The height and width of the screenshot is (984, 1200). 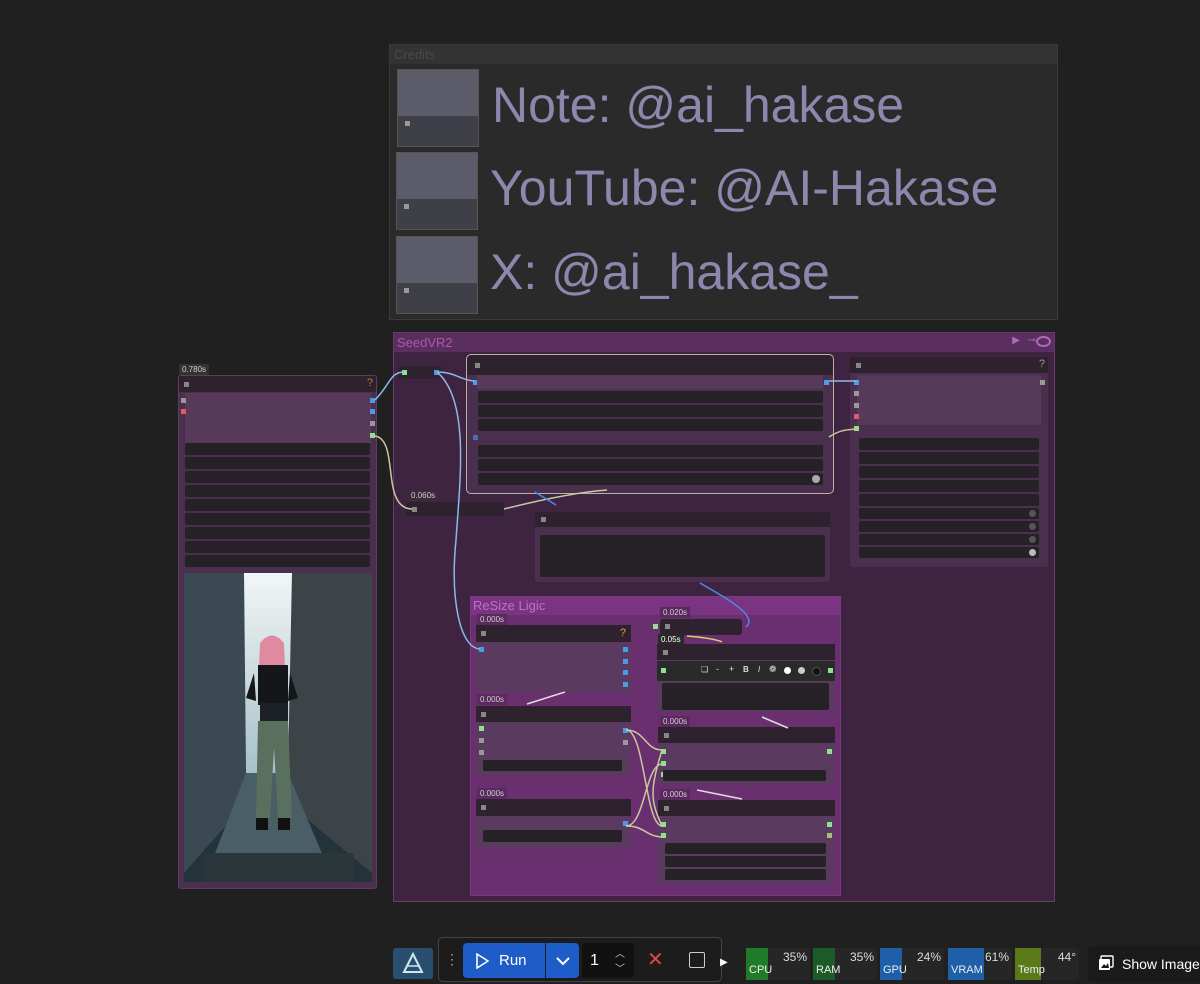 I want to click on stat-vram: VRAM 61%, so click(x=980, y=964).